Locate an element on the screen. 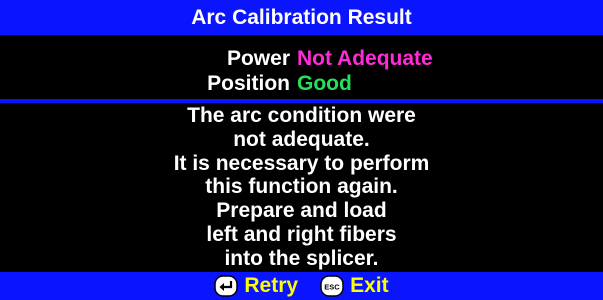  message-line: left and right fibers is located at coordinates (301, 234).